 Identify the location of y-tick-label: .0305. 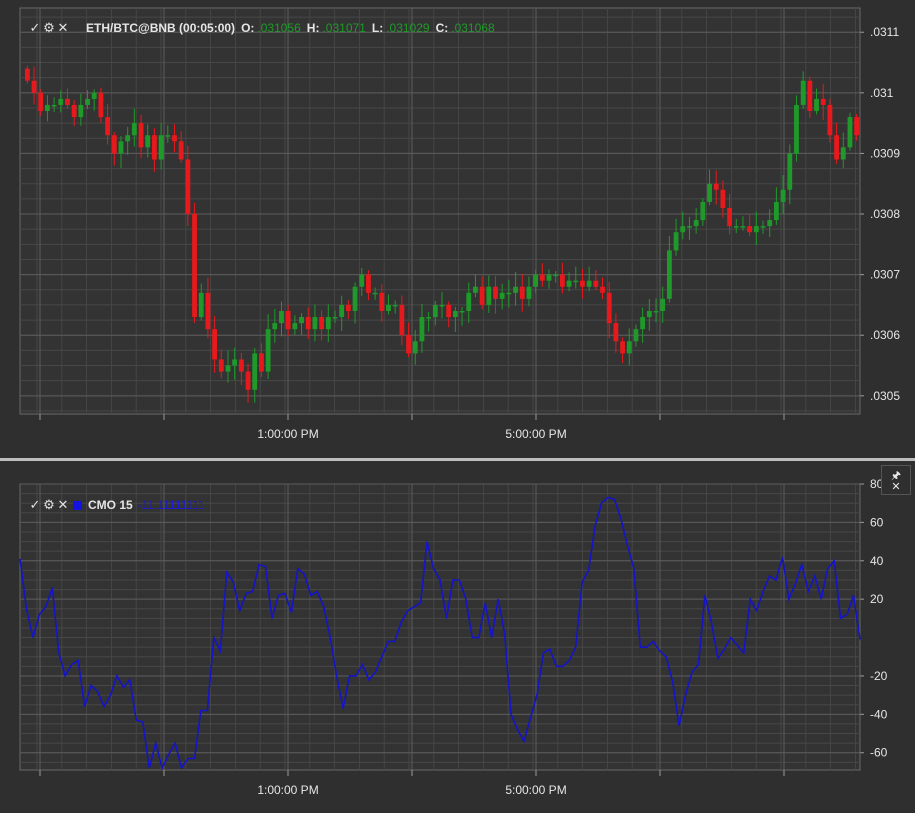
(885, 396).